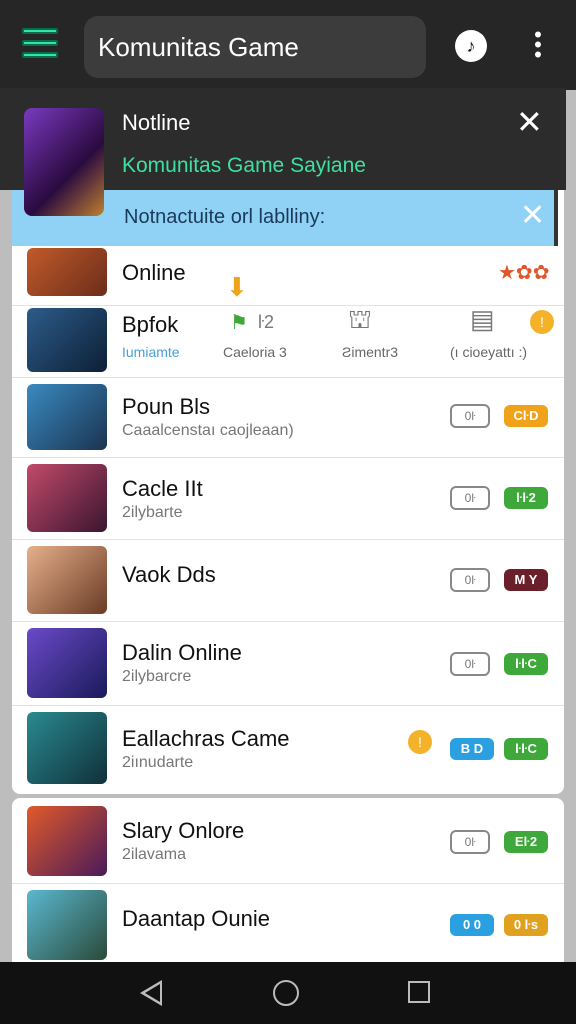 This screenshot has width=576, height=1024. Describe the element at coordinates (154, 854) in the screenshot. I see `list-item-subtitle: 2ilavama` at that location.